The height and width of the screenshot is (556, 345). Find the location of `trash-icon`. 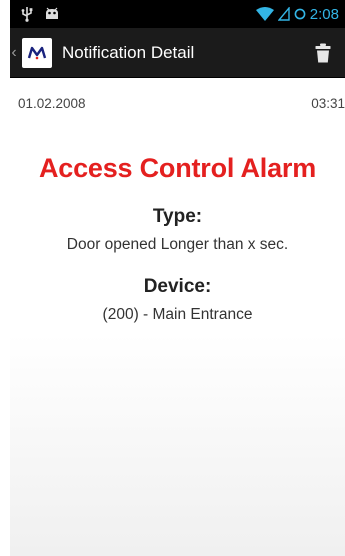

trash-icon is located at coordinates (323, 52).